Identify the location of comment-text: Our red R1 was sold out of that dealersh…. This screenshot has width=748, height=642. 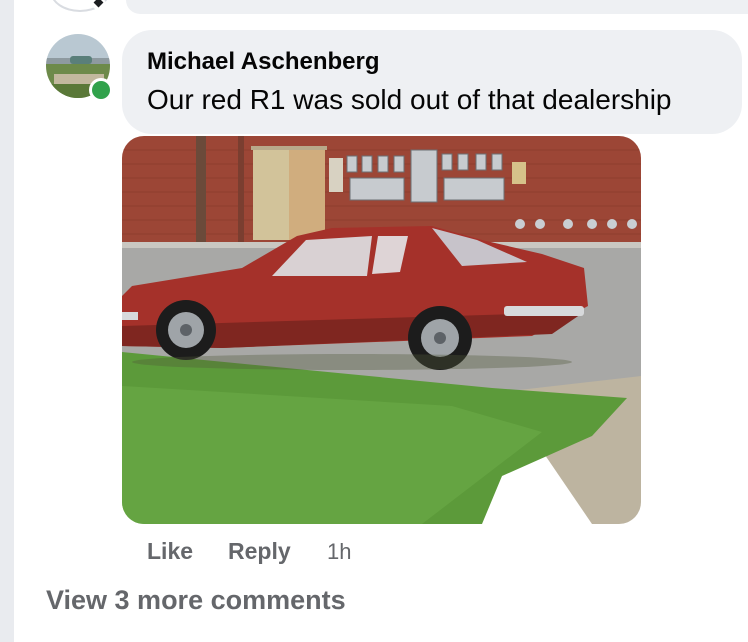
(409, 99).